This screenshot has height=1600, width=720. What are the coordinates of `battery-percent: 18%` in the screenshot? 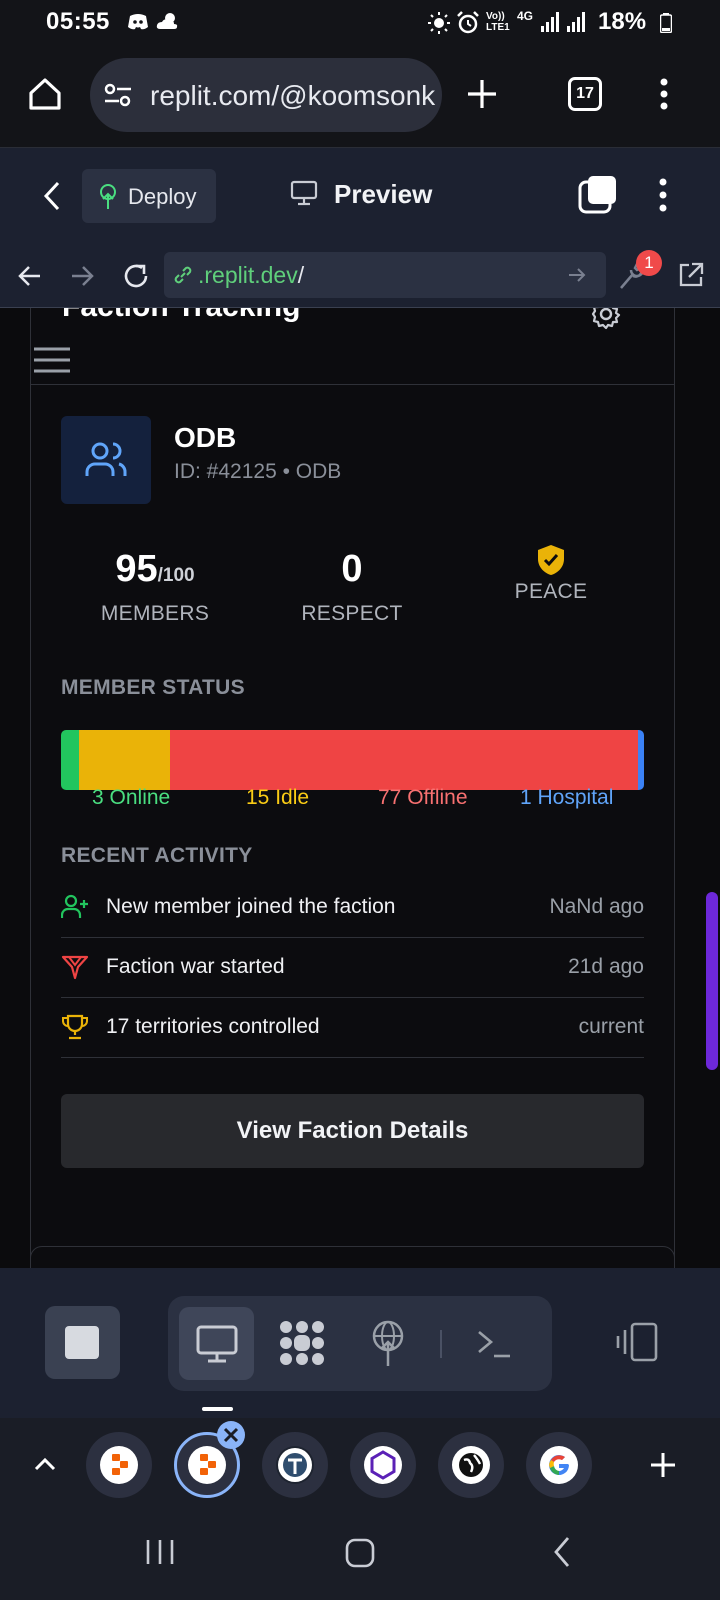 It's located at (622, 21).